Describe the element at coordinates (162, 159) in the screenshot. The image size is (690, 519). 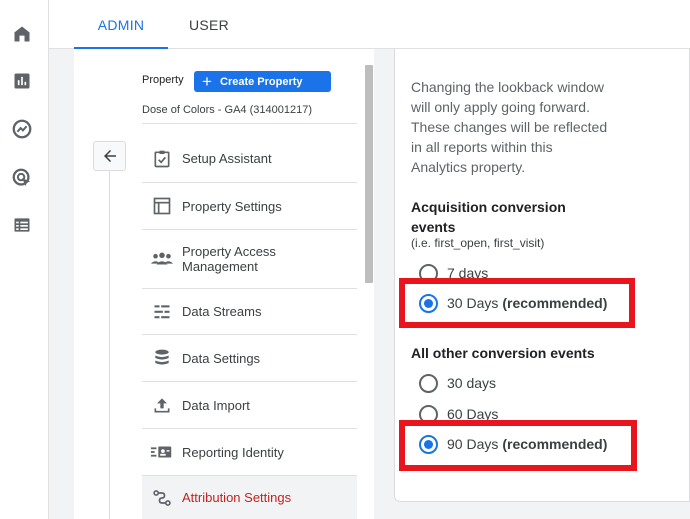
I see `checklist-icon` at that location.